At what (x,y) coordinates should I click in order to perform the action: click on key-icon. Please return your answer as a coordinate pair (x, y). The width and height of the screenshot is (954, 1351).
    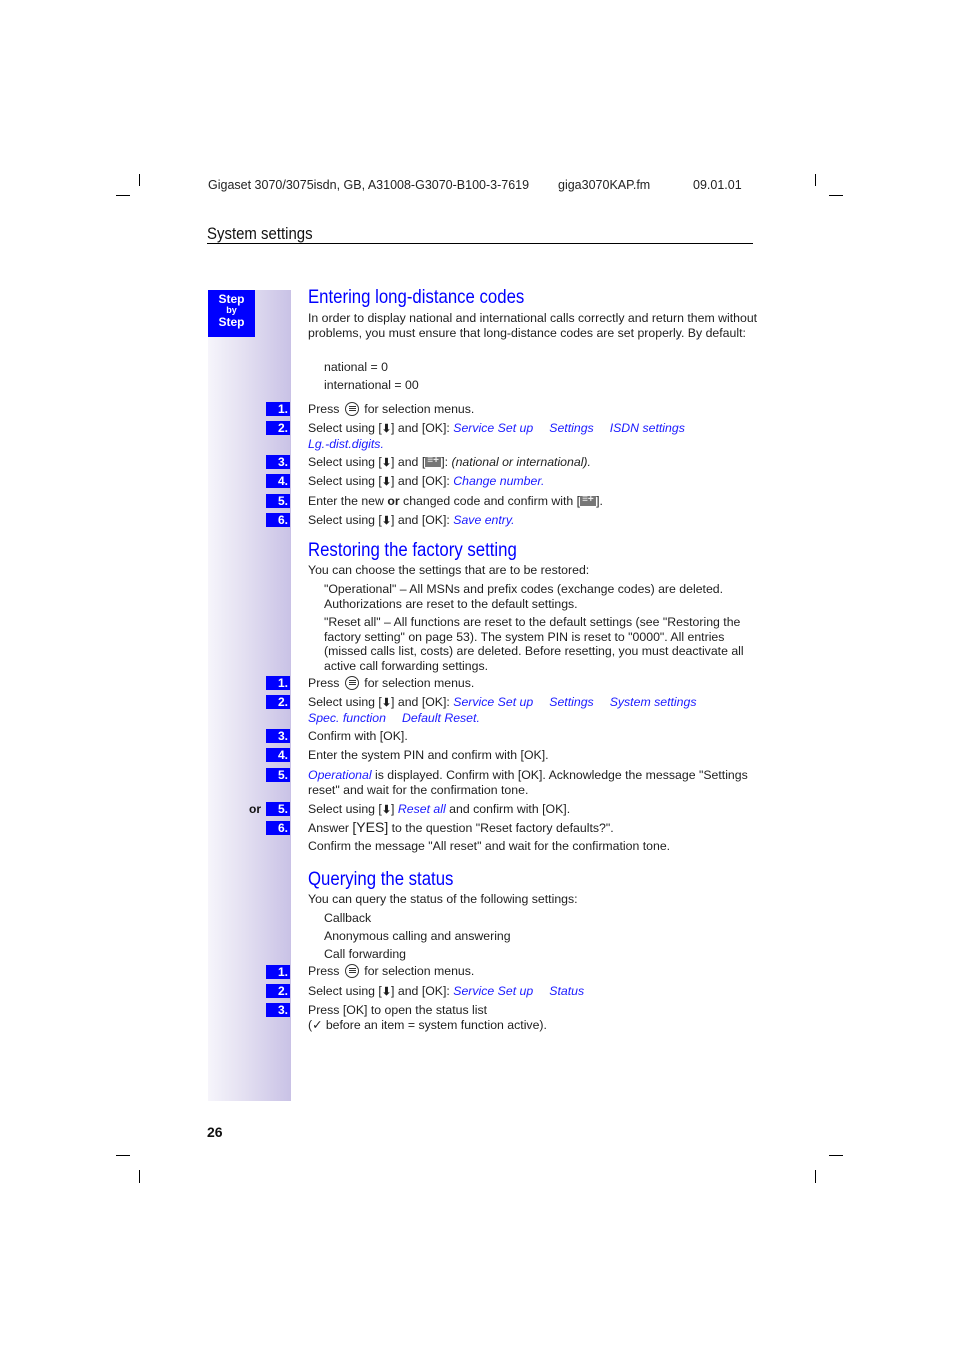
    Looking at the image, I should click on (433, 461).